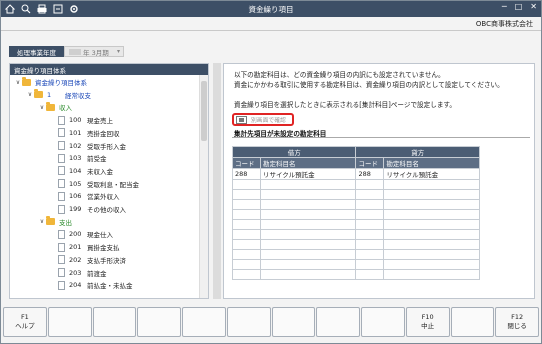 Image resolution: width=542 pixels, height=344 pixels. Describe the element at coordinates (55, 107) in the screenshot. I see `tree-folder-item: ∨ 収入` at that location.